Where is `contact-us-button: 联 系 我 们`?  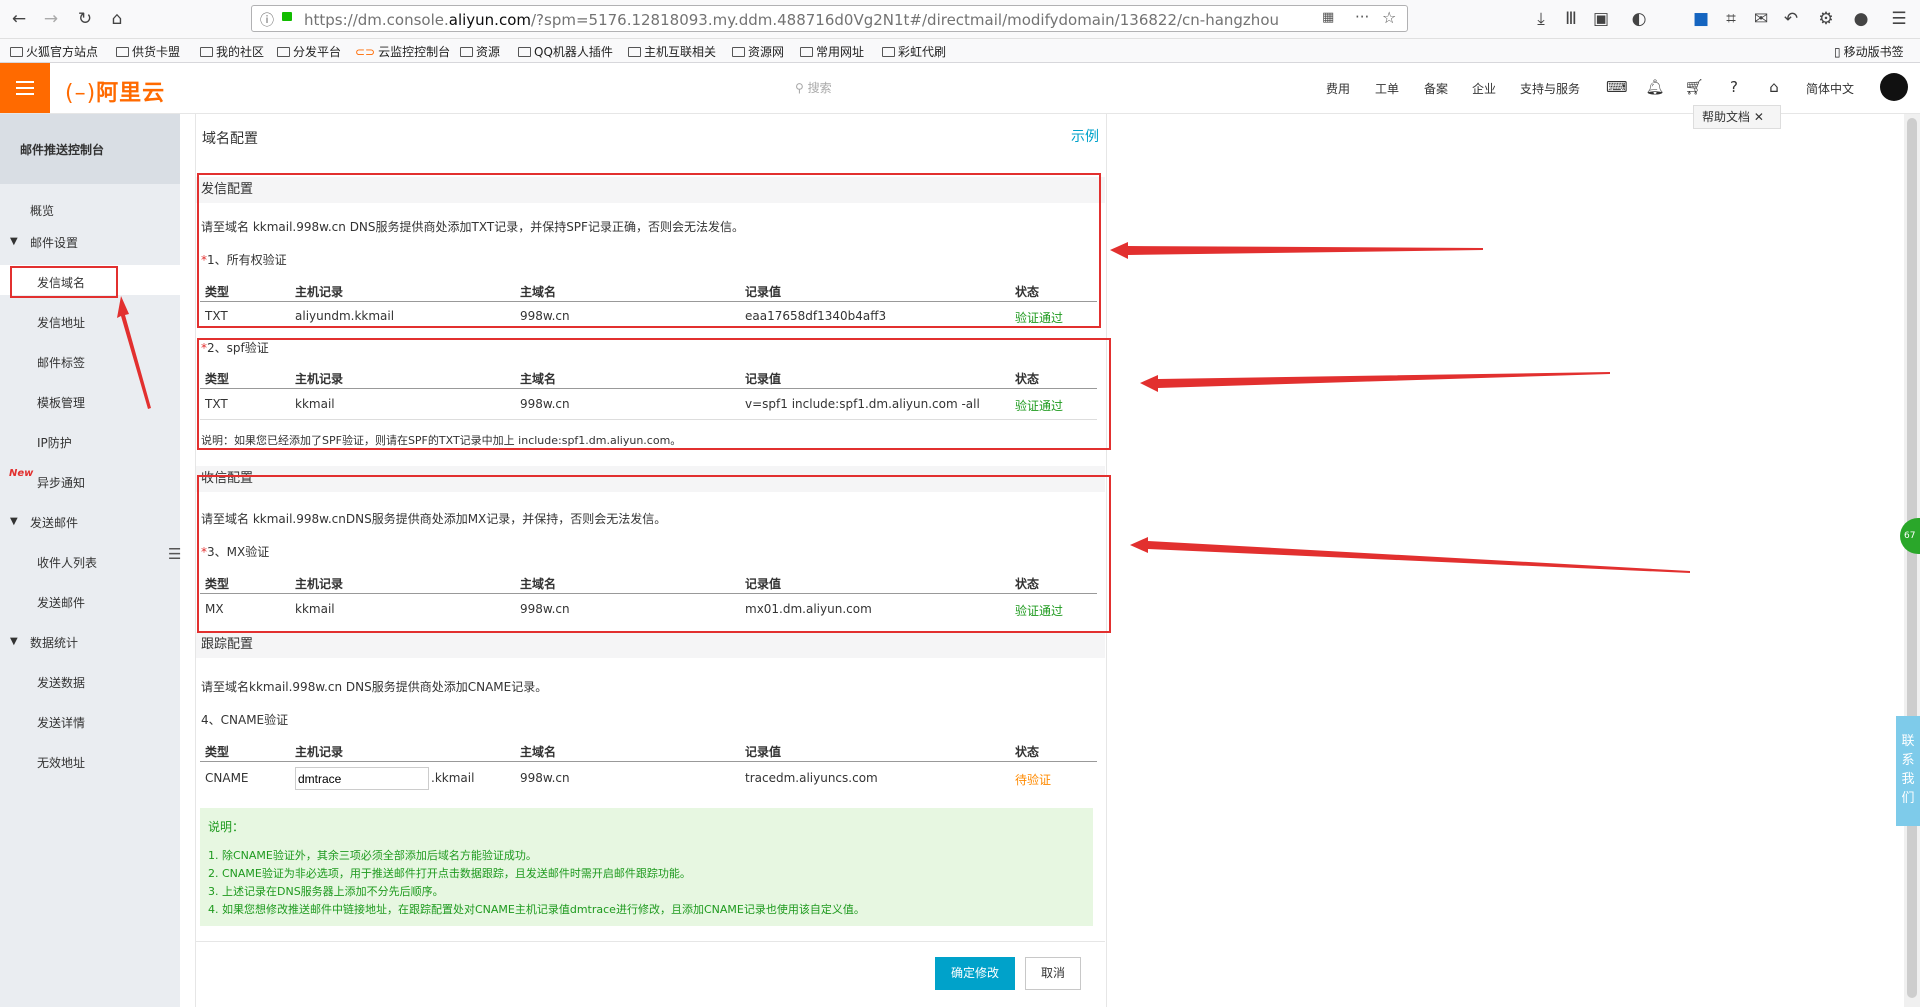 contact-us-button: 联 系 我 们 is located at coordinates (1908, 771).